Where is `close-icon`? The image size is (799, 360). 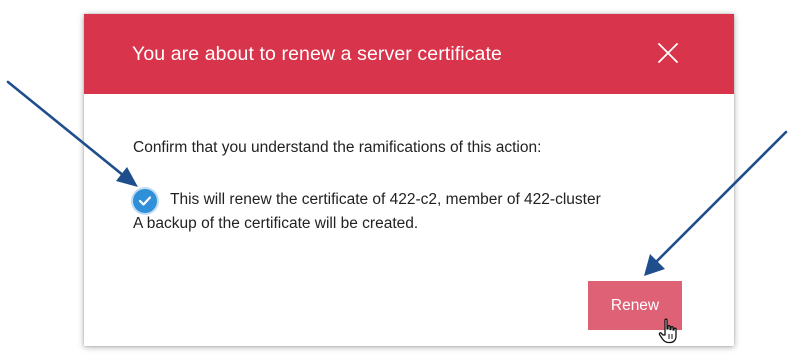
close-icon is located at coordinates (668, 53).